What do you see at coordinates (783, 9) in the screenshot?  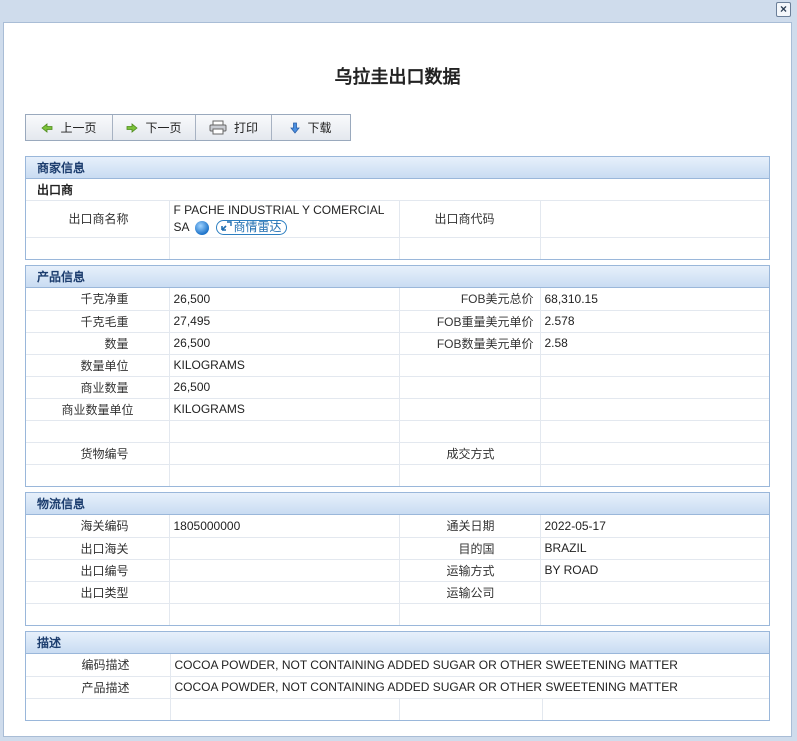 I see `close-button: ×` at bounding box center [783, 9].